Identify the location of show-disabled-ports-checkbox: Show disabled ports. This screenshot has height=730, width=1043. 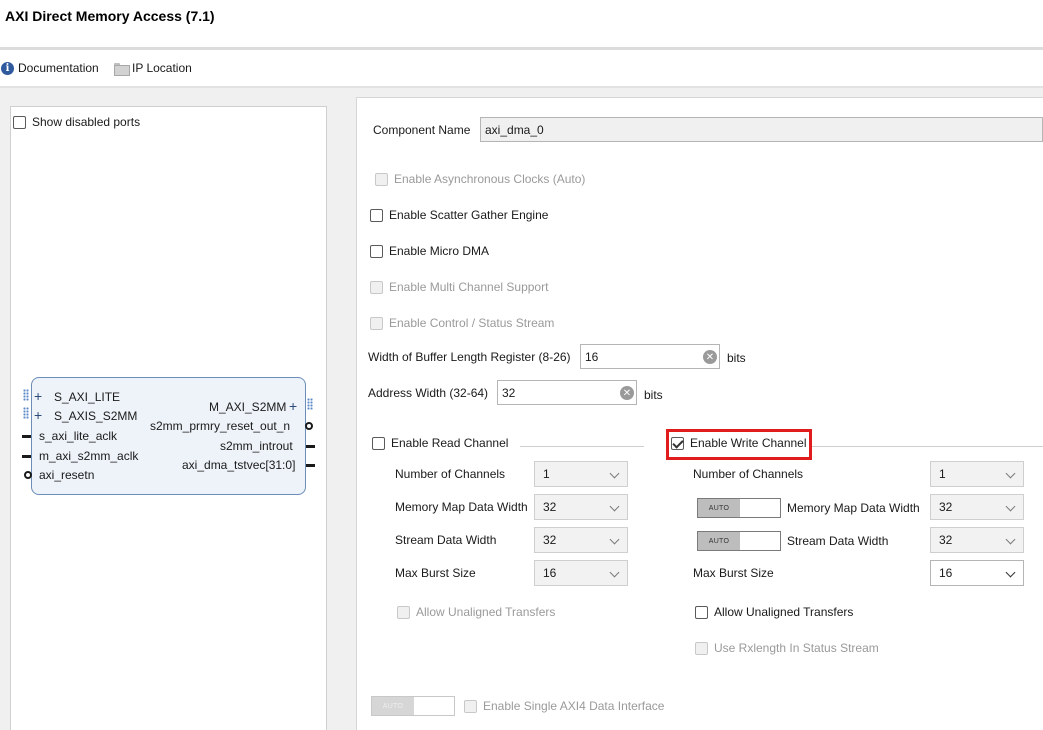
(76, 122).